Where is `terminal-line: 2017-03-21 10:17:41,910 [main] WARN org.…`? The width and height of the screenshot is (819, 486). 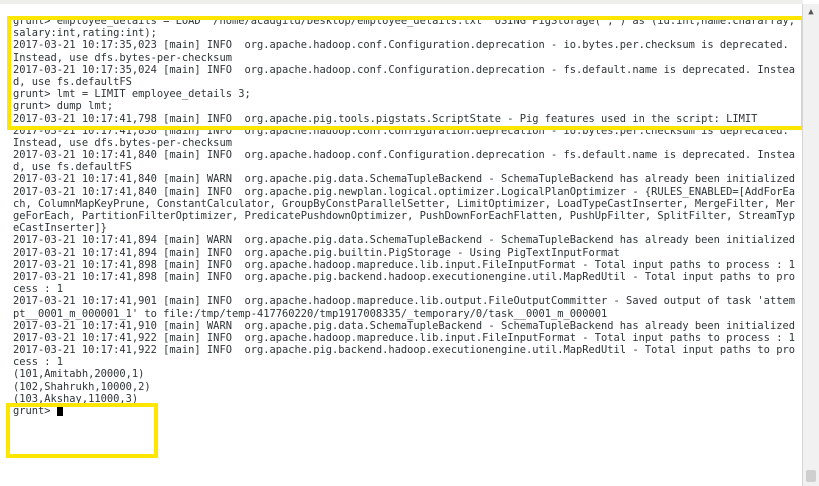 terminal-line: 2017-03-21 10:17:41,910 [main] WARN org.… is located at coordinates (404, 325).